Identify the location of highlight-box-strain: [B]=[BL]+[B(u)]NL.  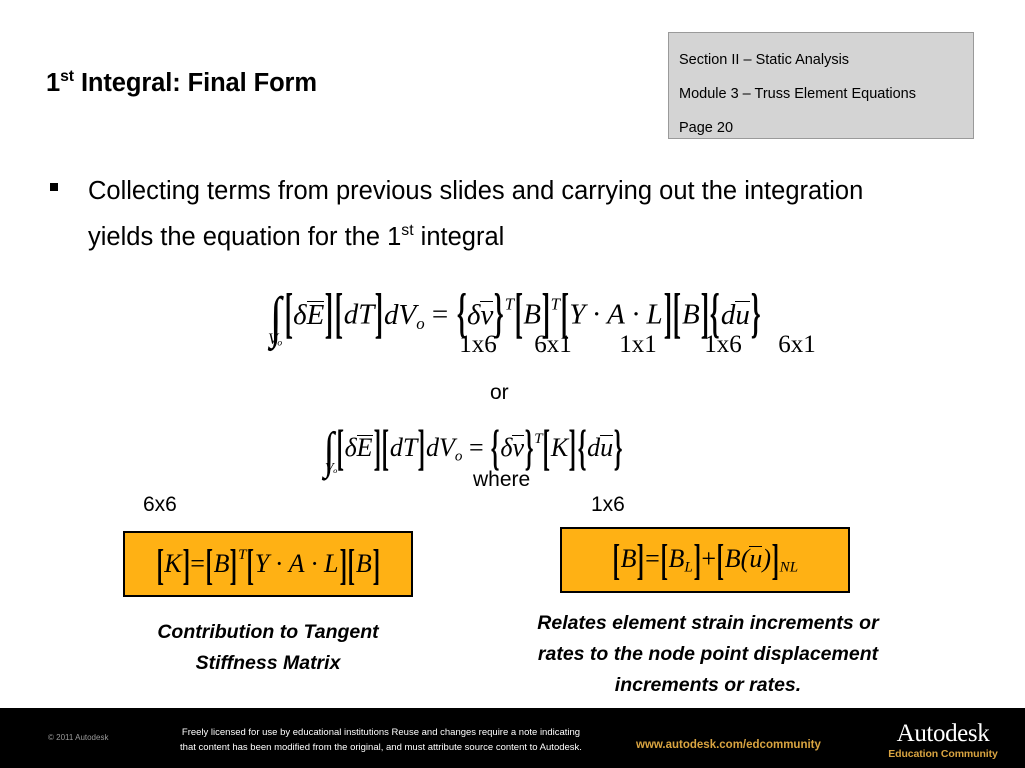
(705, 560).